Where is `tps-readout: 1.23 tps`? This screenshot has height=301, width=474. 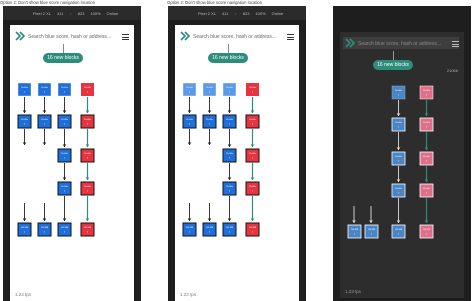 tps-readout: 1.23 tps is located at coordinates (188, 294).